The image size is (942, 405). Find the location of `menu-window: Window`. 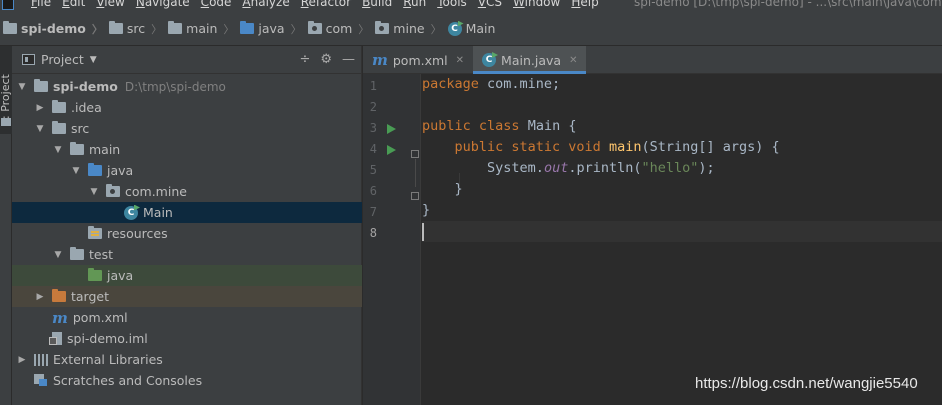

menu-window: Window is located at coordinates (536, 4).